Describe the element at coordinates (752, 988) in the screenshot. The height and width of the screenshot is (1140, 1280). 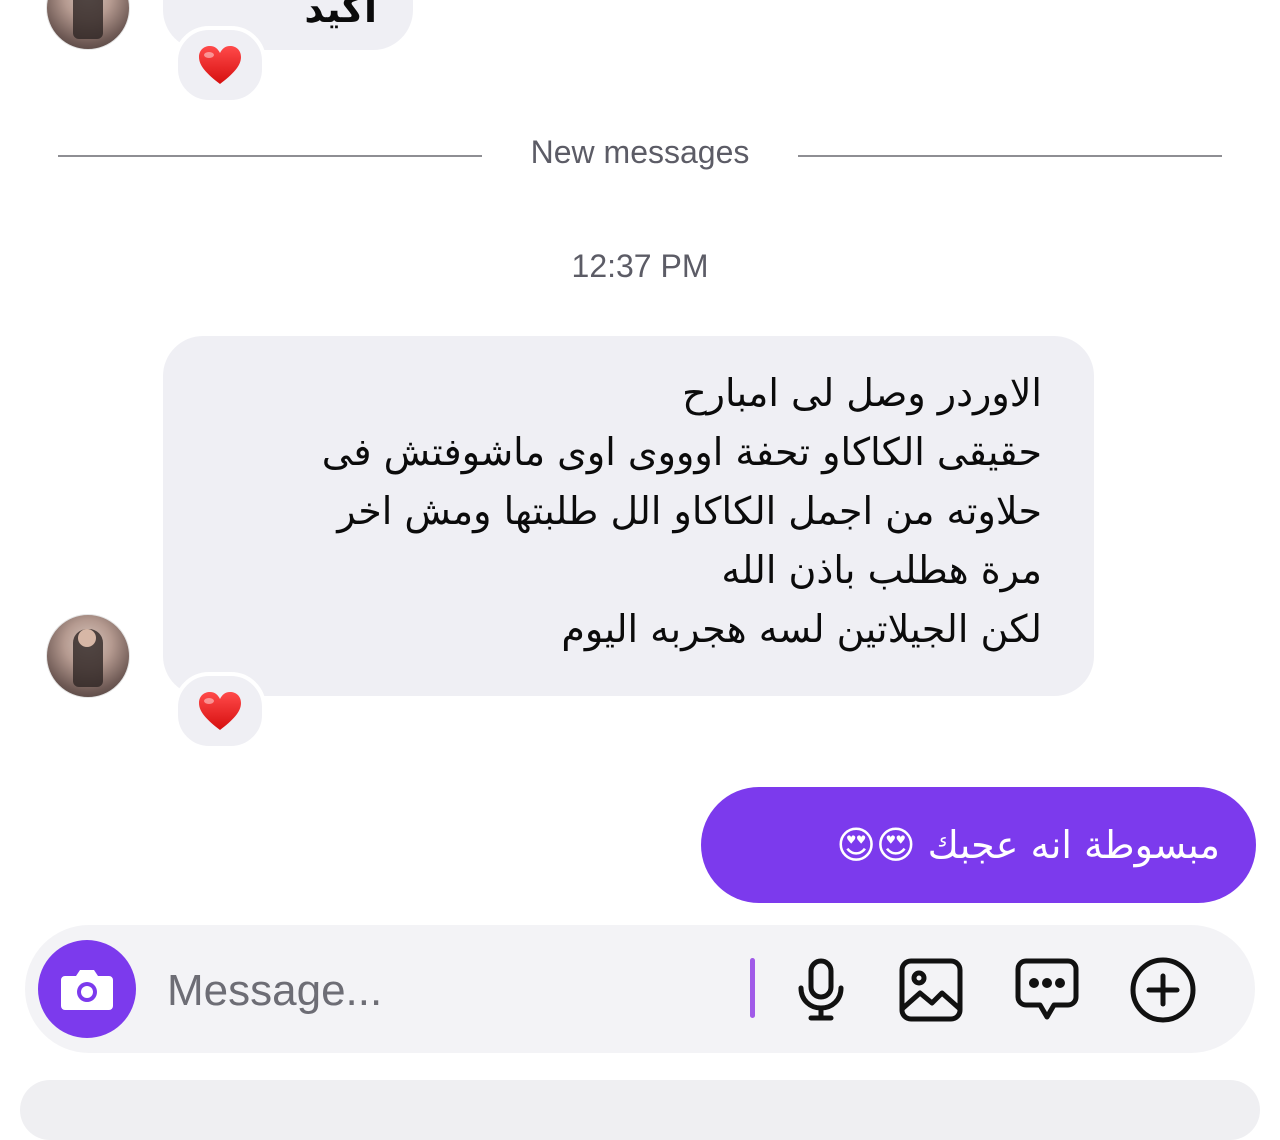
I see `text-cursor` at that location.